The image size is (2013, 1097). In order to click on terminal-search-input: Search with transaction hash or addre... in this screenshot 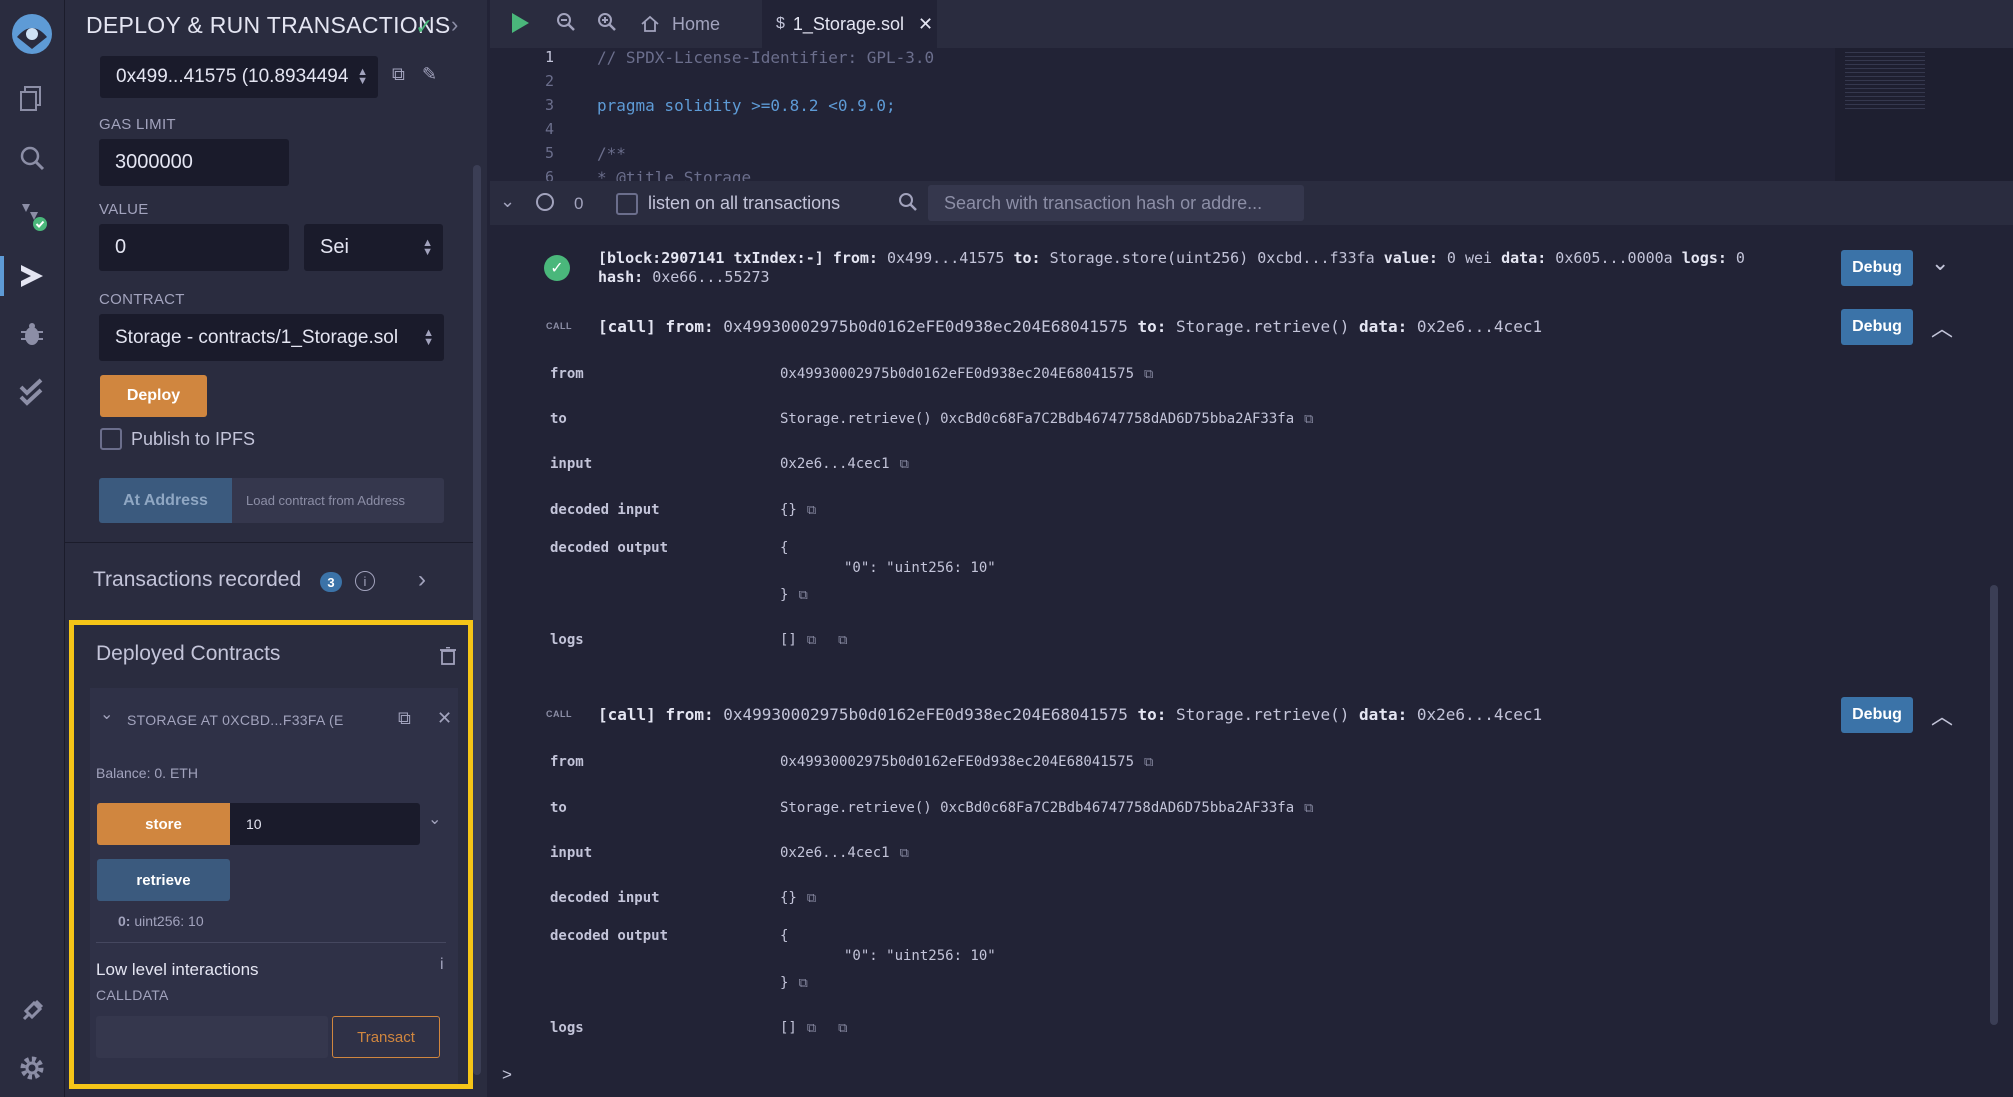, I will do `click(1116, 203)`.